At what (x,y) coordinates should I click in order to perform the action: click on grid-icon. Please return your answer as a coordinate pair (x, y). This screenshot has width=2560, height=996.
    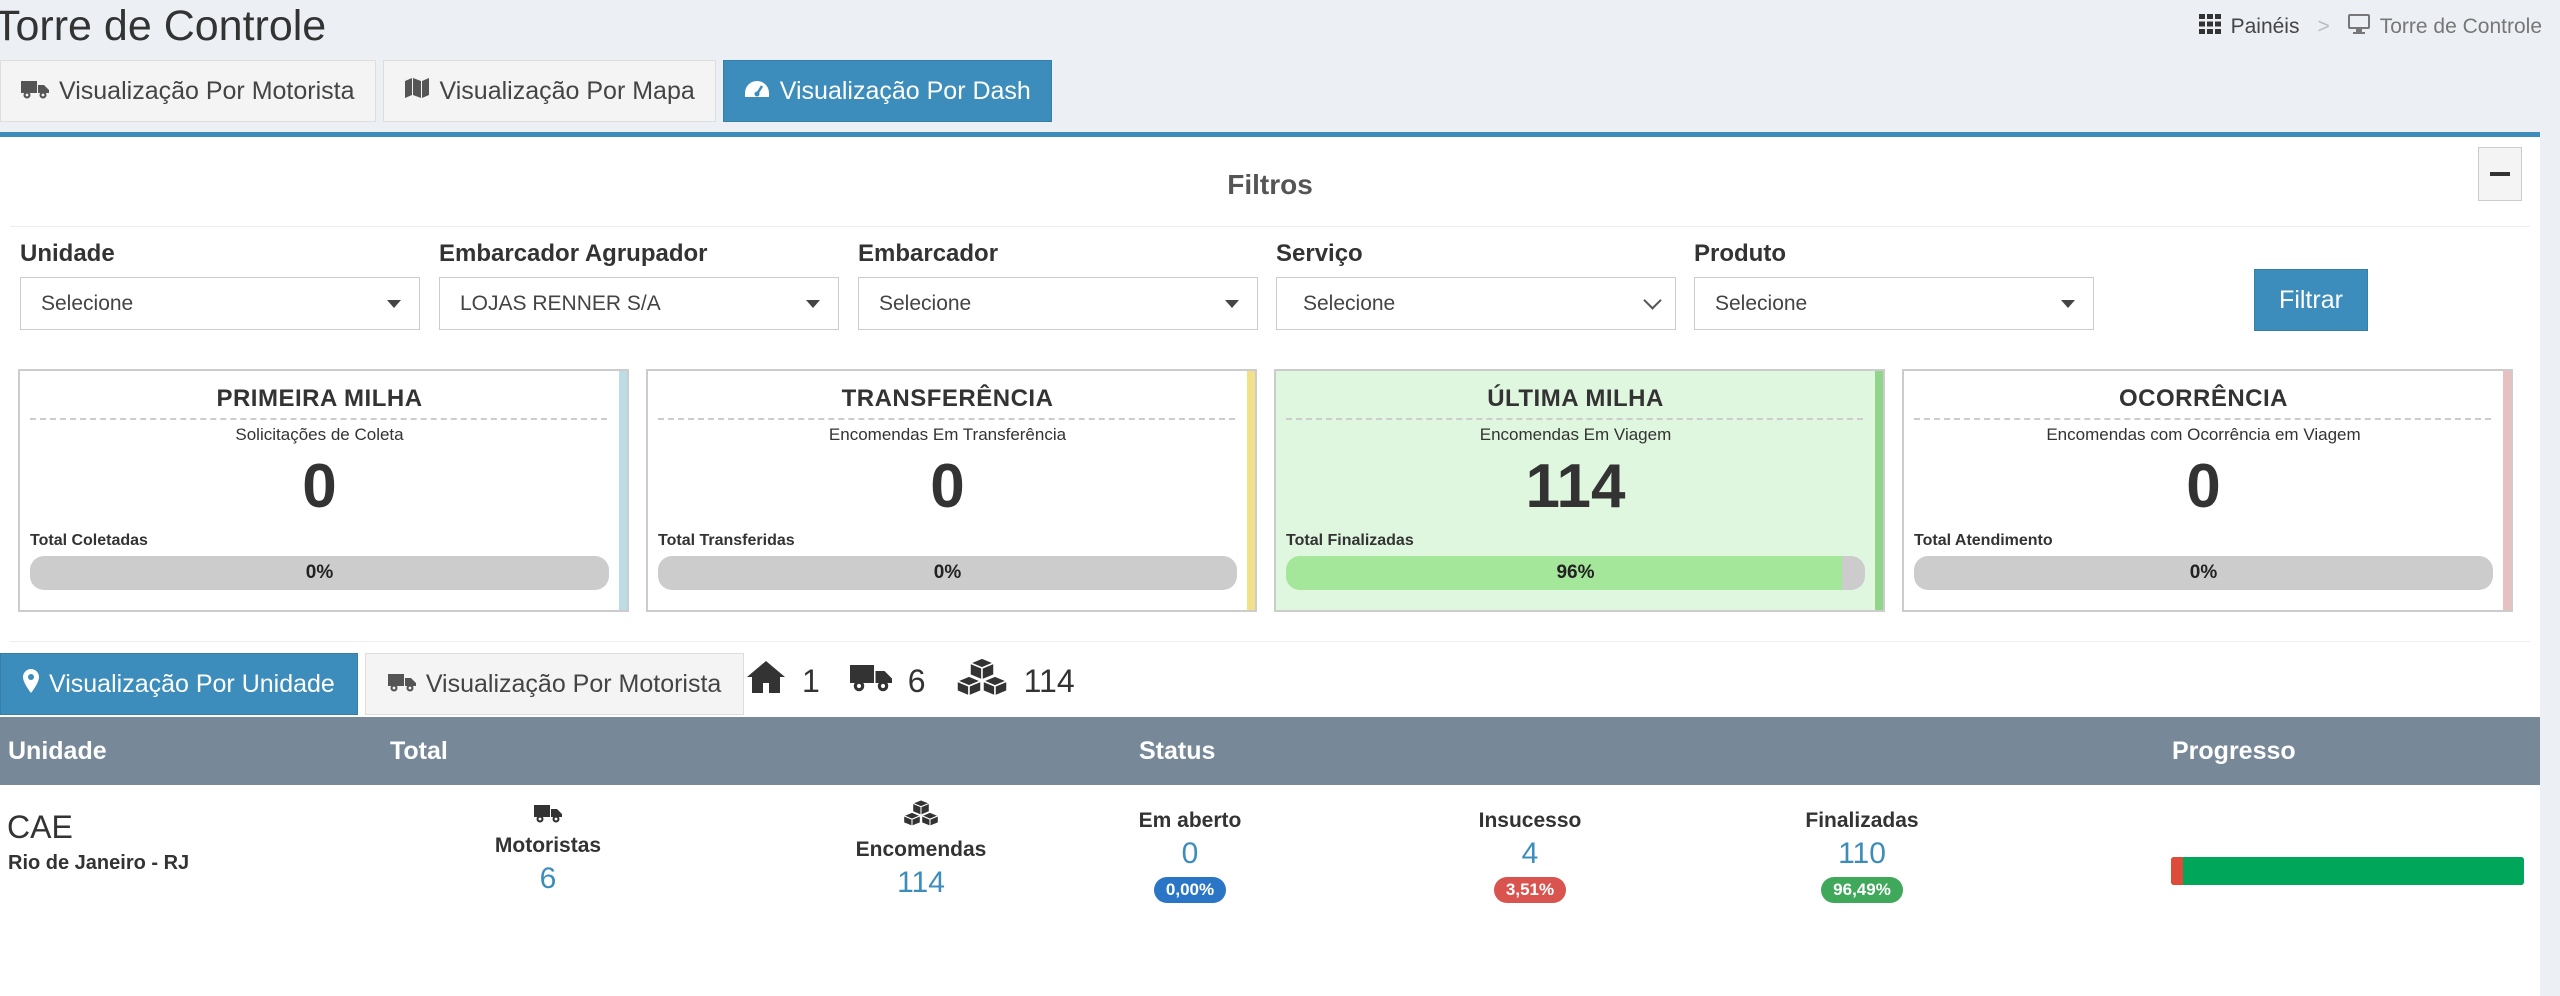
    Looking at the image, I should click on (2209, 27).